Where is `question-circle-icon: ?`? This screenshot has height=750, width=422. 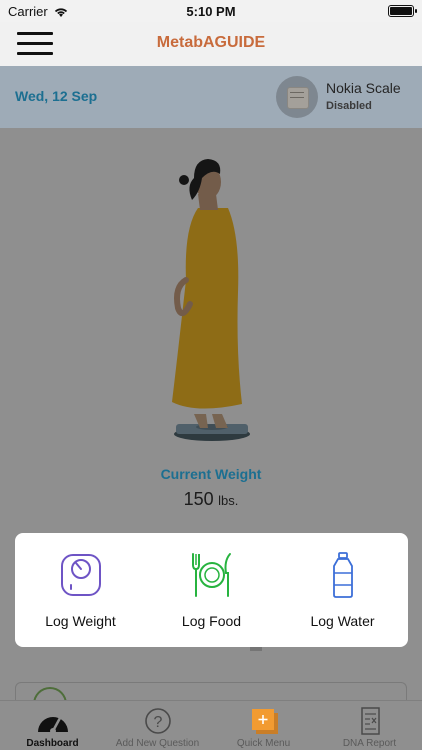 question-circle-icon: ? is located at coordinates (157, 721).